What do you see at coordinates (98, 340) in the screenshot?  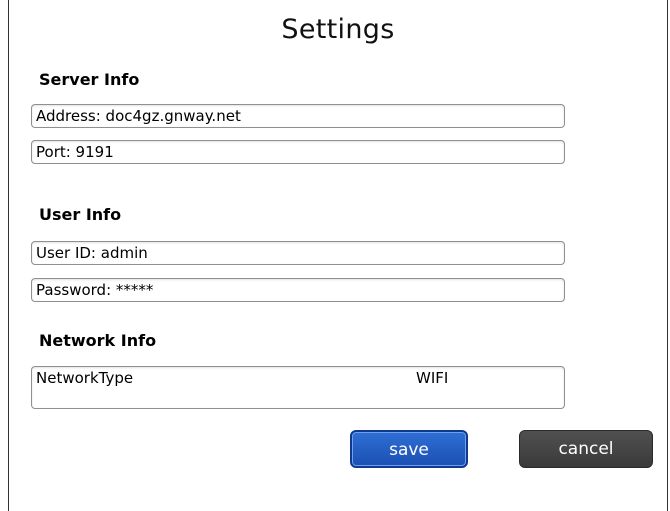 I see `network-info-heading: Network Info` at bounding box center [98, 340].